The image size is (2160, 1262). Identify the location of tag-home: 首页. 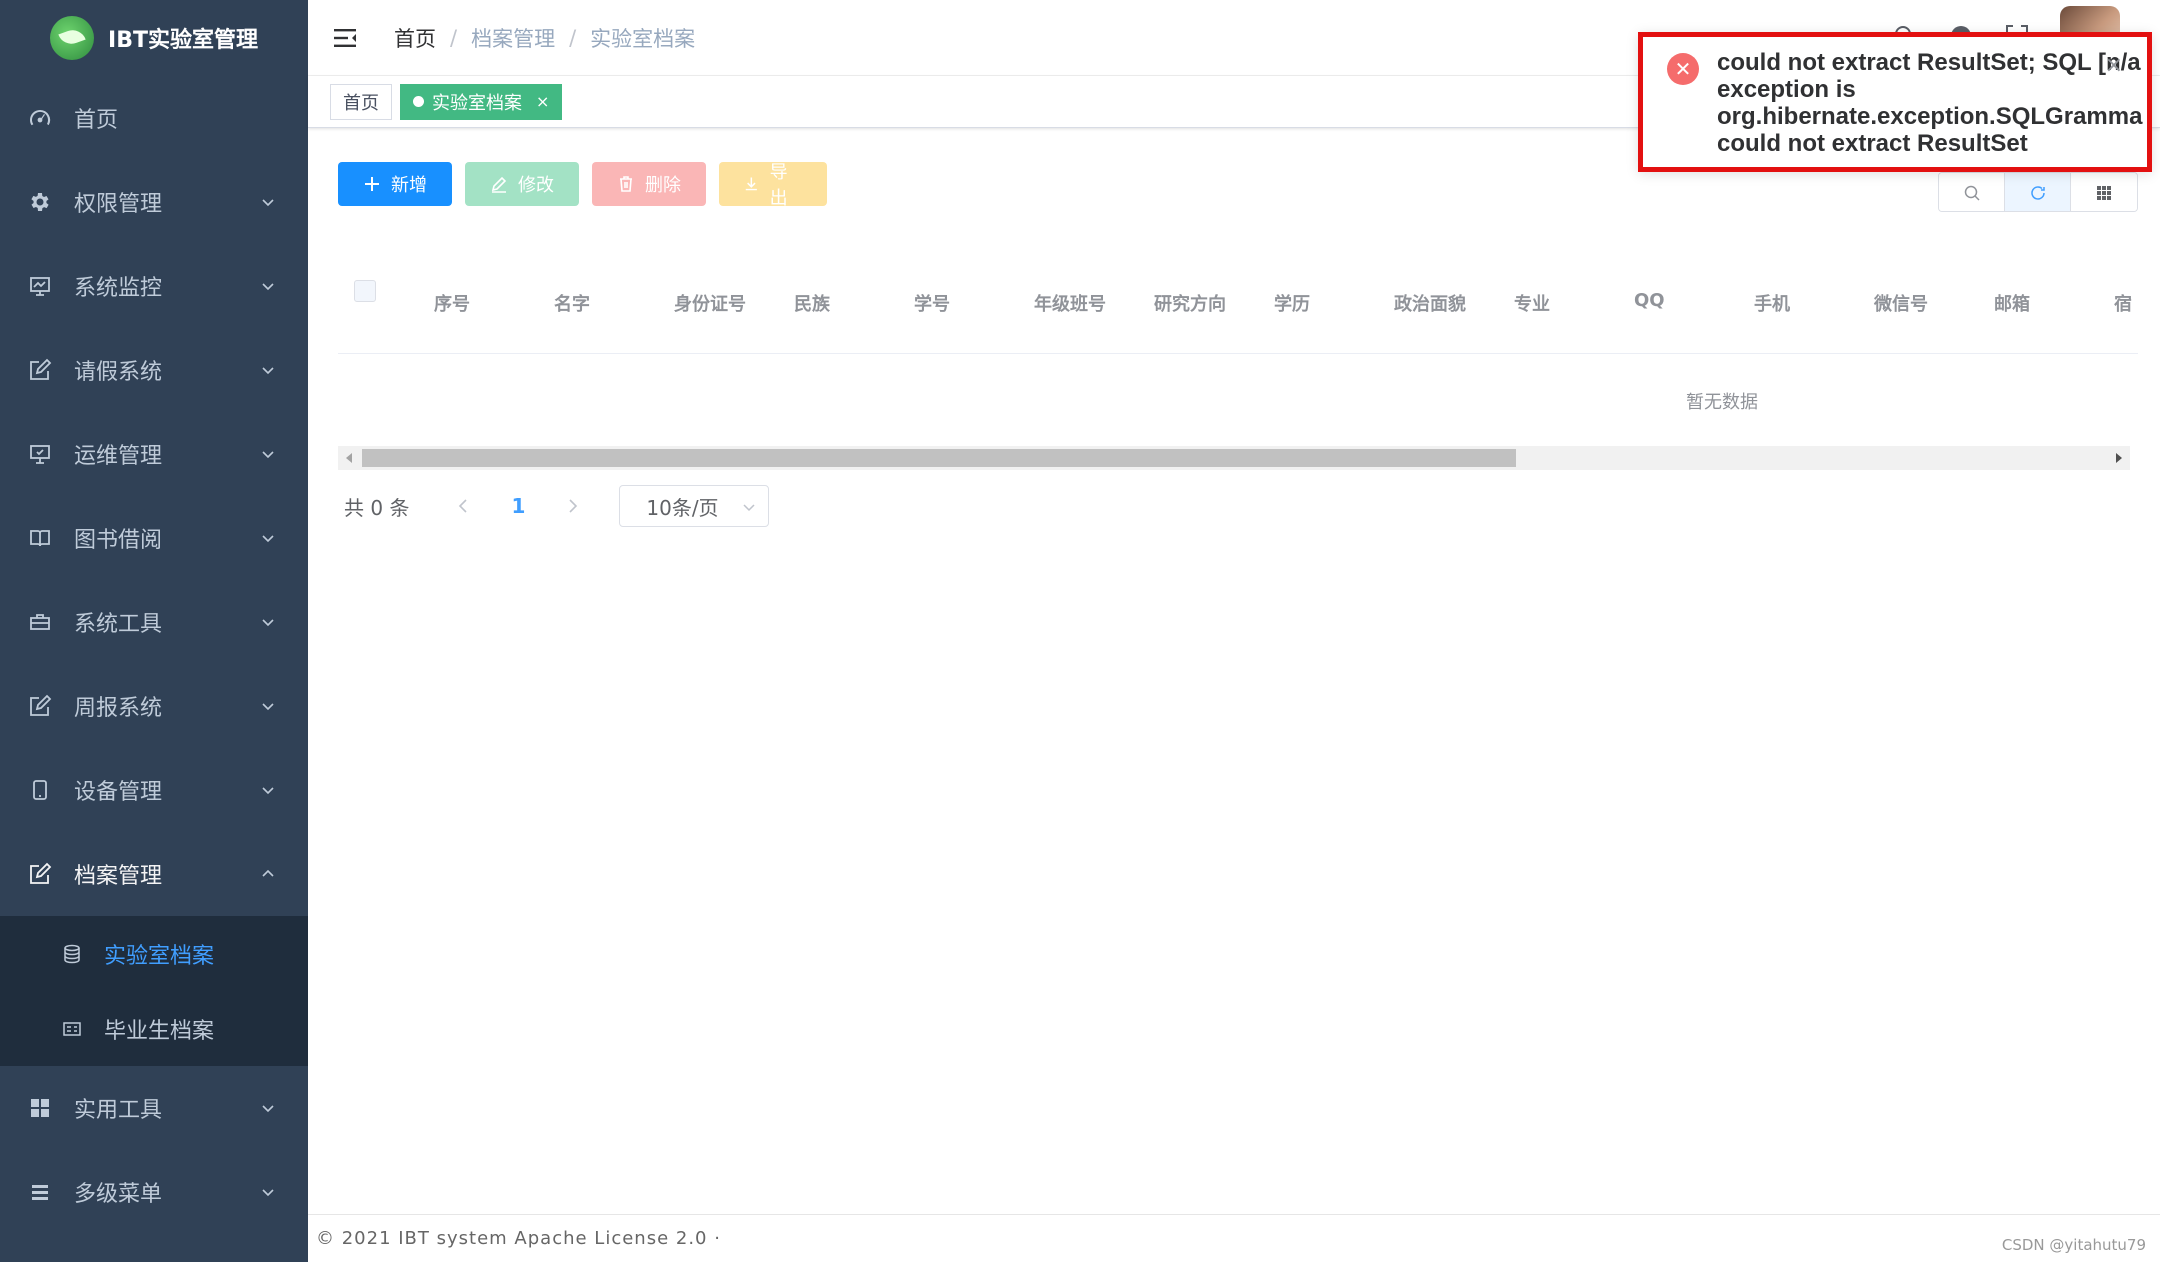
(361, 101).